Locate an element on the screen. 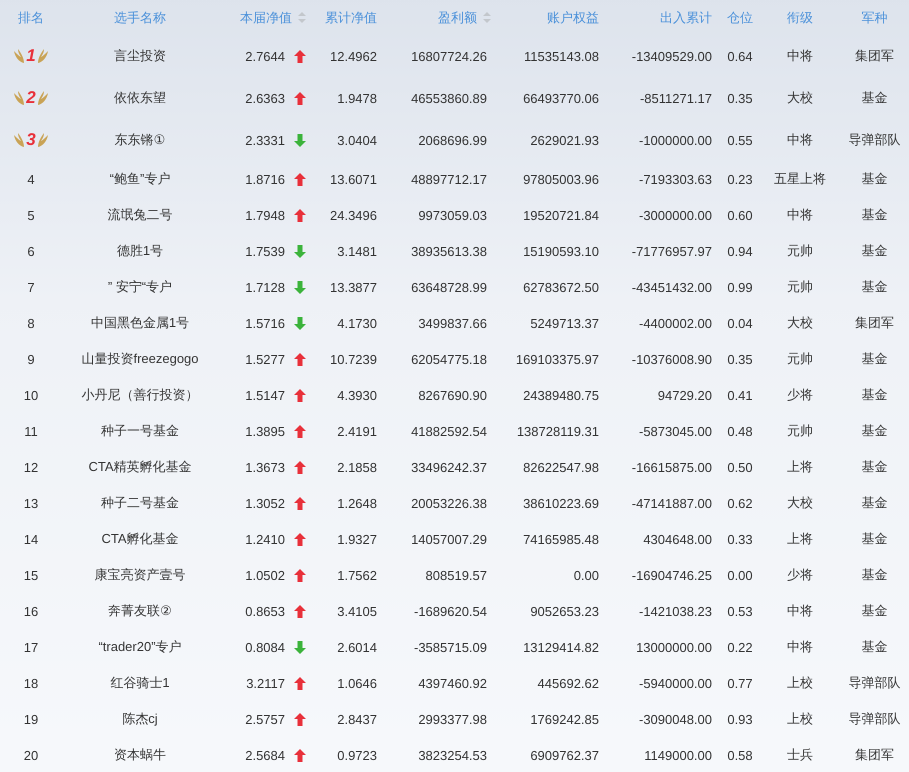 The width and height of the screenshot is (909, 772). table-cell: 1.9327 is located at coordinates (357, 539).